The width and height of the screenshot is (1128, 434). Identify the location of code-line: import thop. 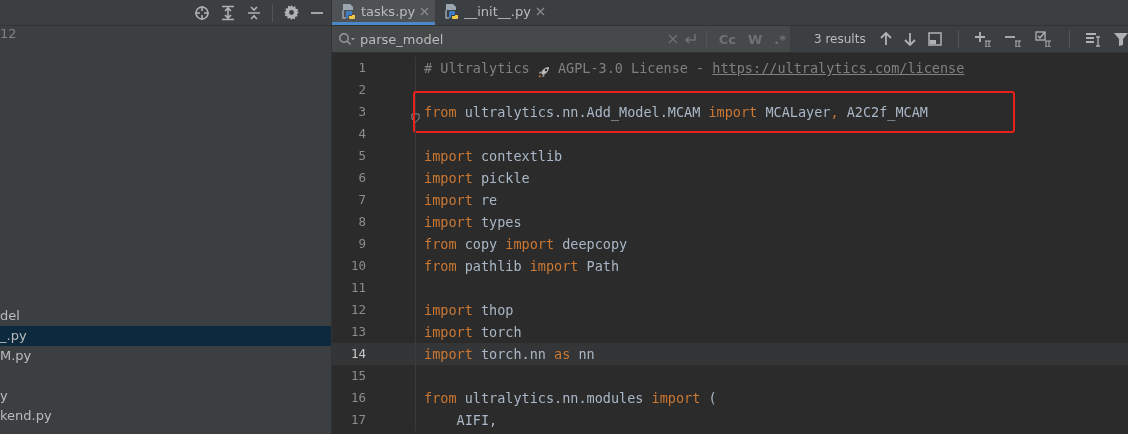
(468, 310).